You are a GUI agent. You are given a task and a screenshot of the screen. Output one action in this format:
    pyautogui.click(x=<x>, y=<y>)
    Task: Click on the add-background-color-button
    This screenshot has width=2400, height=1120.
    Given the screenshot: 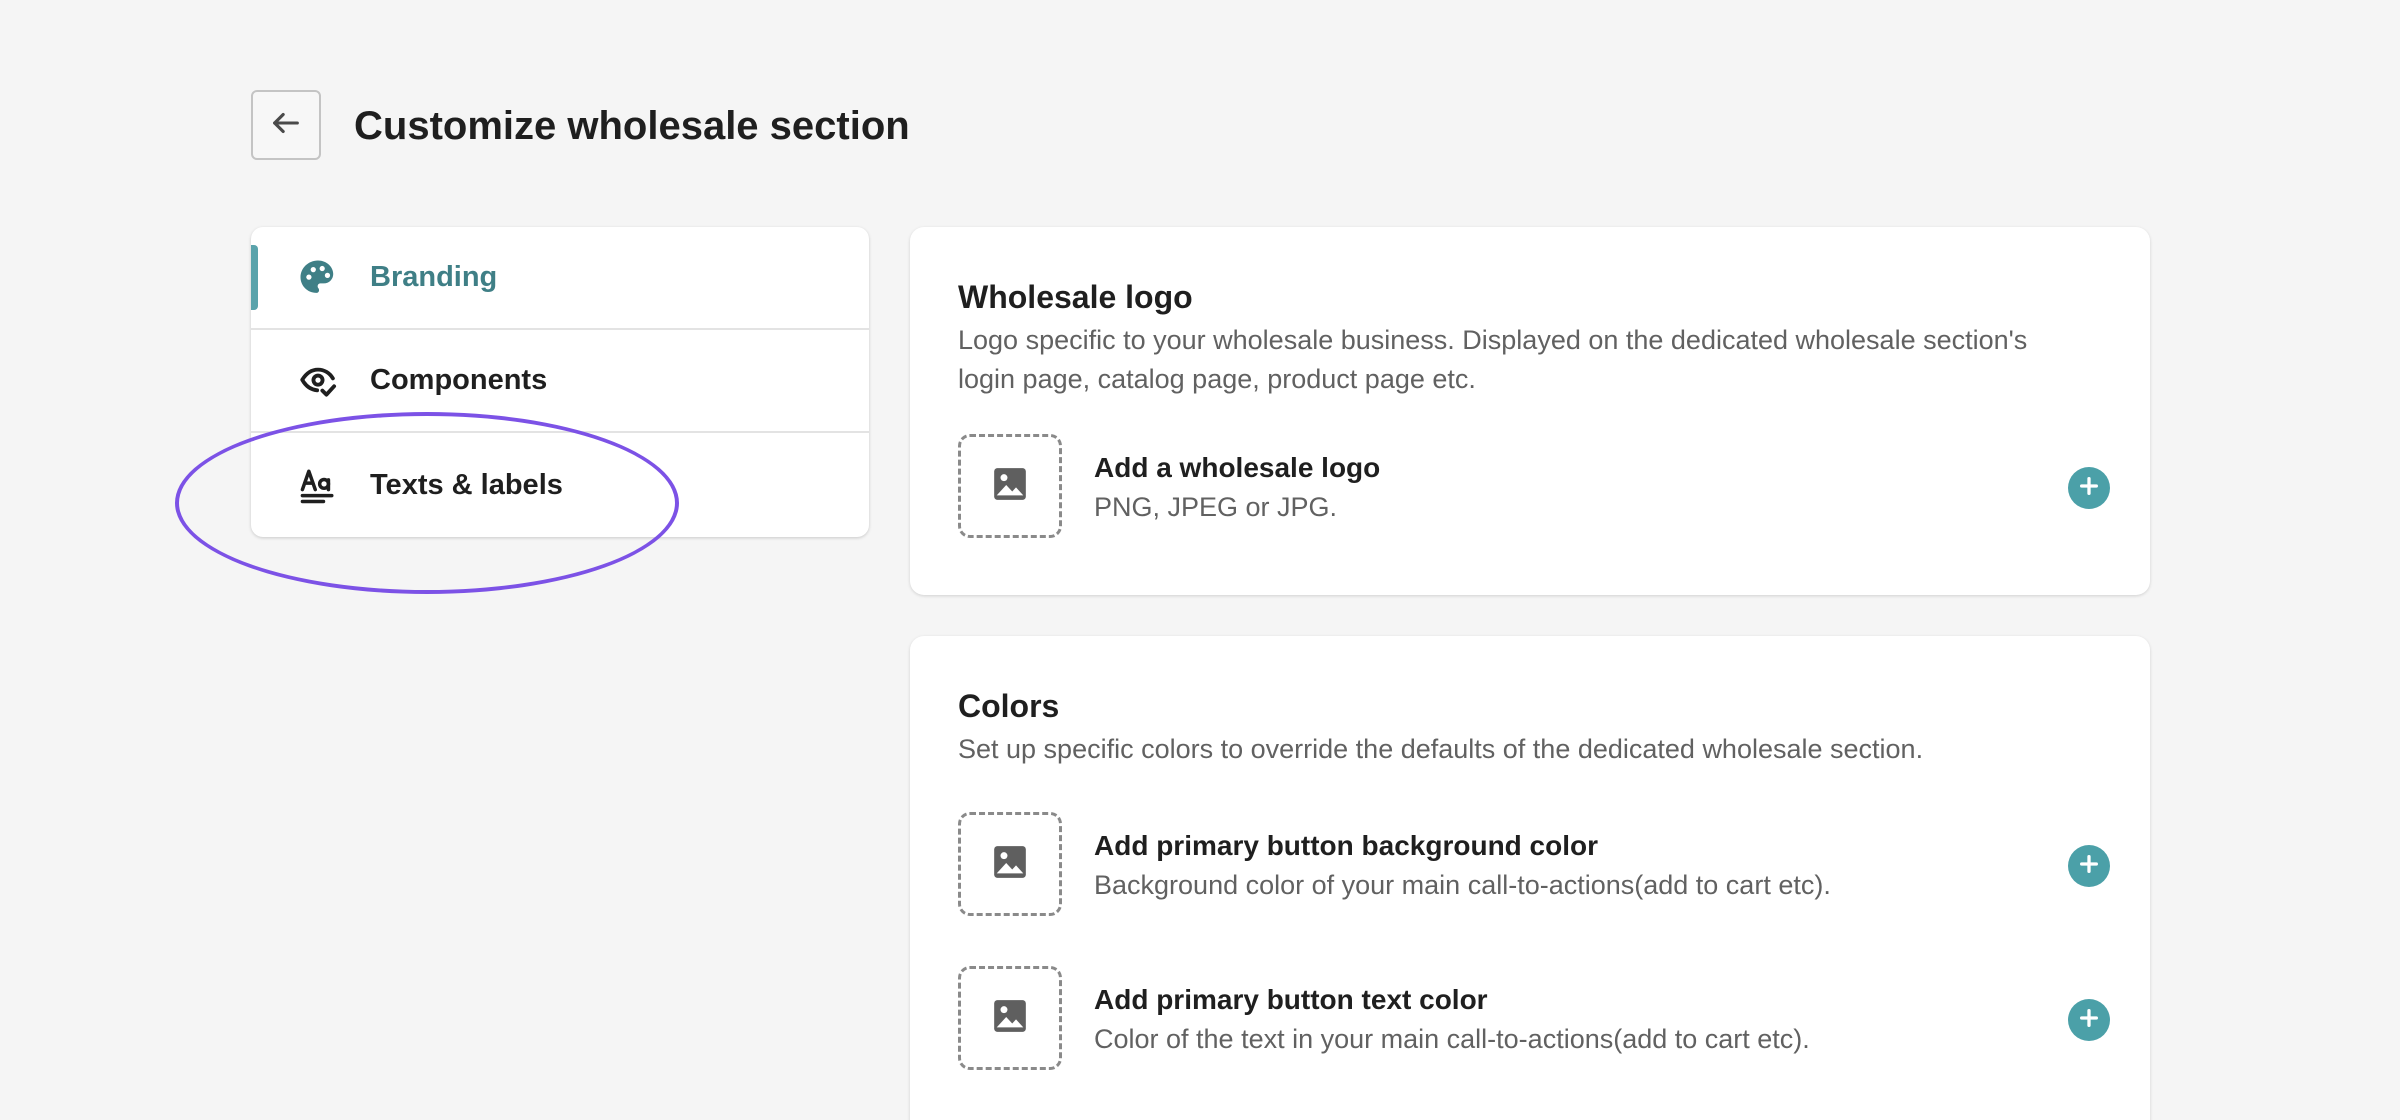 What is the action you would take?
    pyautogui.click(x=2089, y=866)
    